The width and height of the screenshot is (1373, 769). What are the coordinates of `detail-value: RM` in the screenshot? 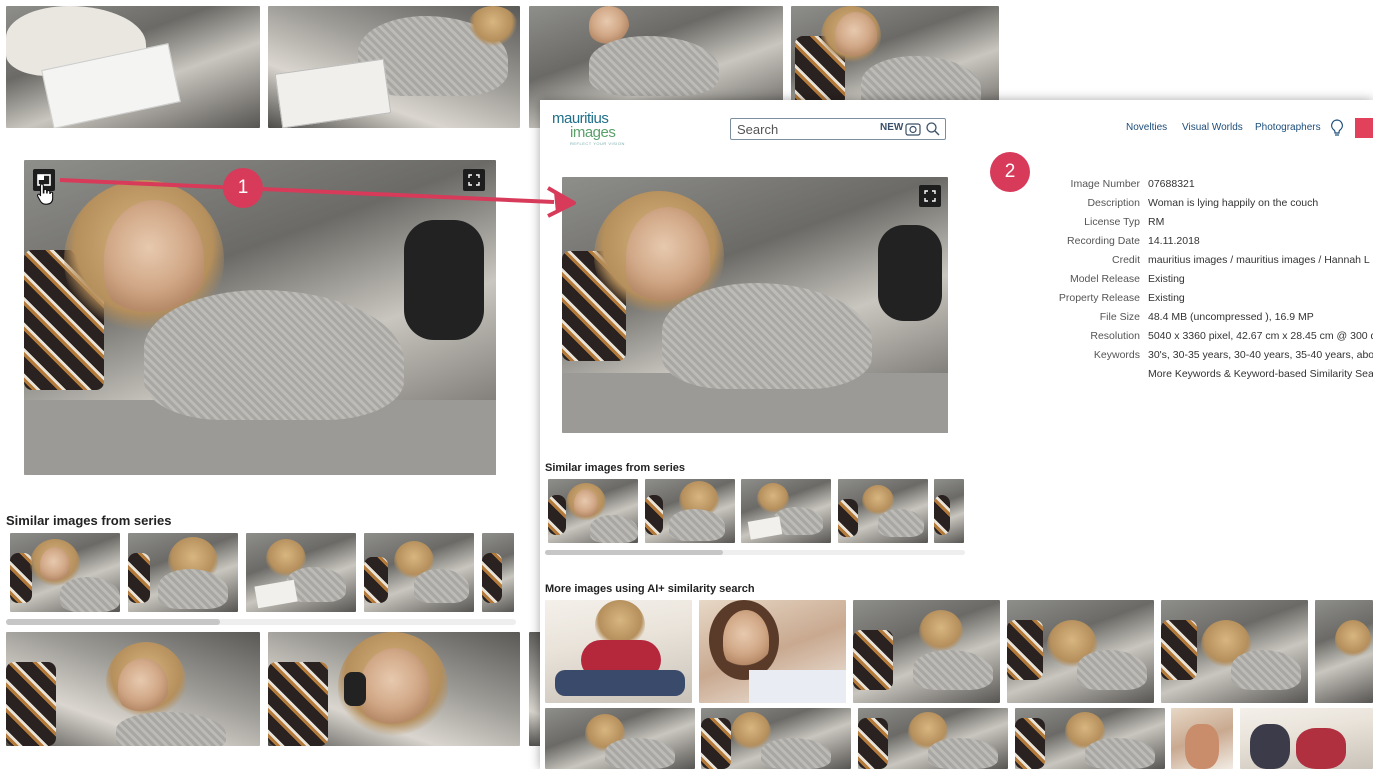 It's located at (1156, 222).